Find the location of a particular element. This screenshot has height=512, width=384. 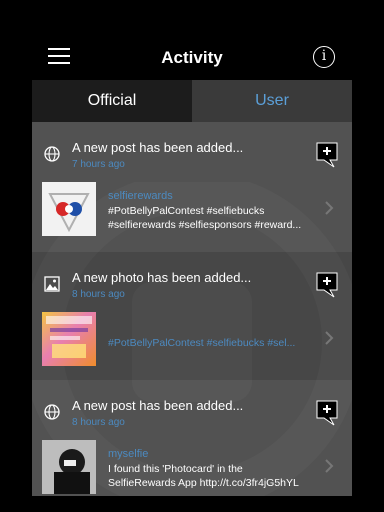

contest-photo-image is located at coordinates (69, 337).